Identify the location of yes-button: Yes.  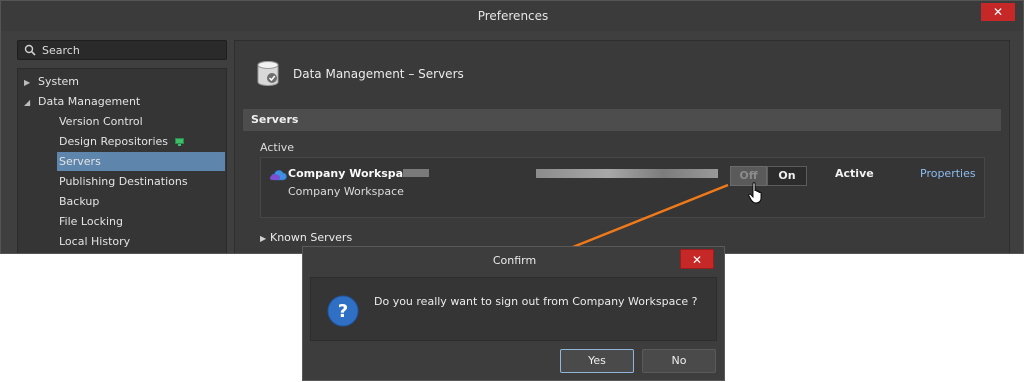
(597, 361).